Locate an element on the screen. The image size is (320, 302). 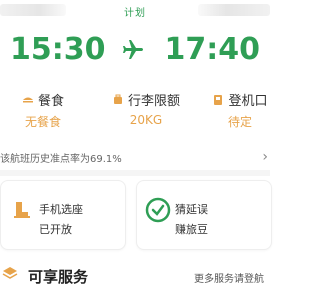
guess-delay-card: 猜延误 赚旅豆 is located at coordinates (204, 215).